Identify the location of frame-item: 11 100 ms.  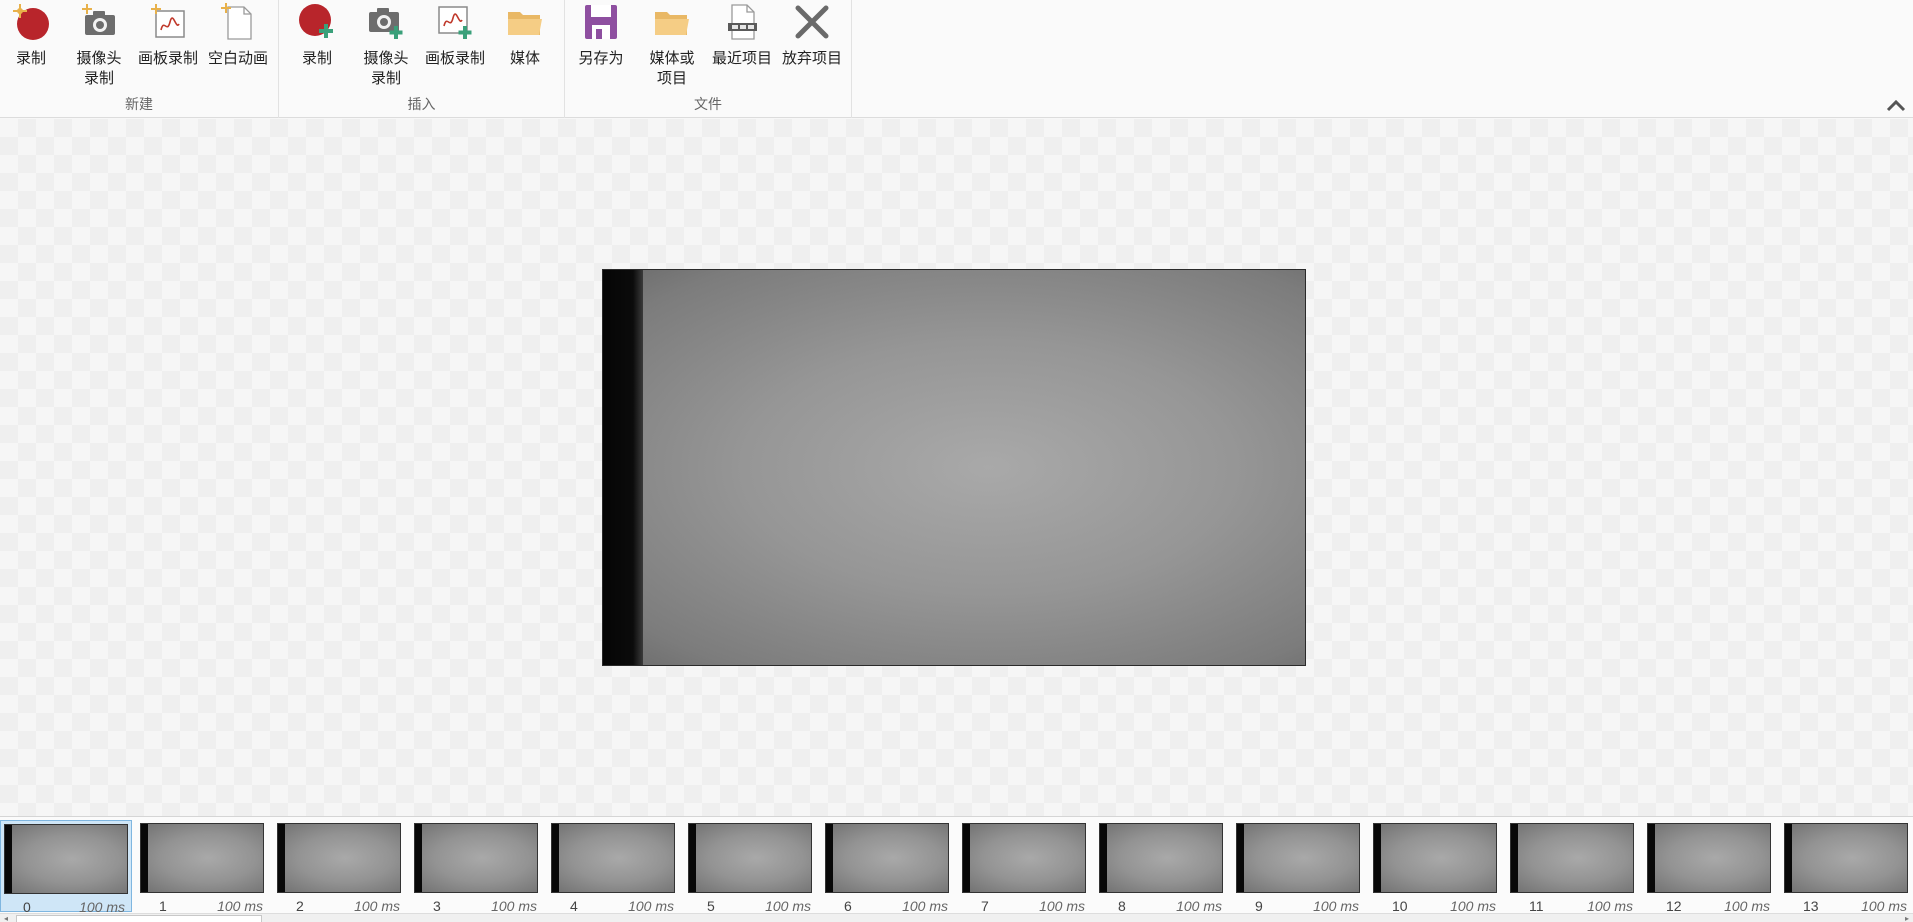
(1573, 867).